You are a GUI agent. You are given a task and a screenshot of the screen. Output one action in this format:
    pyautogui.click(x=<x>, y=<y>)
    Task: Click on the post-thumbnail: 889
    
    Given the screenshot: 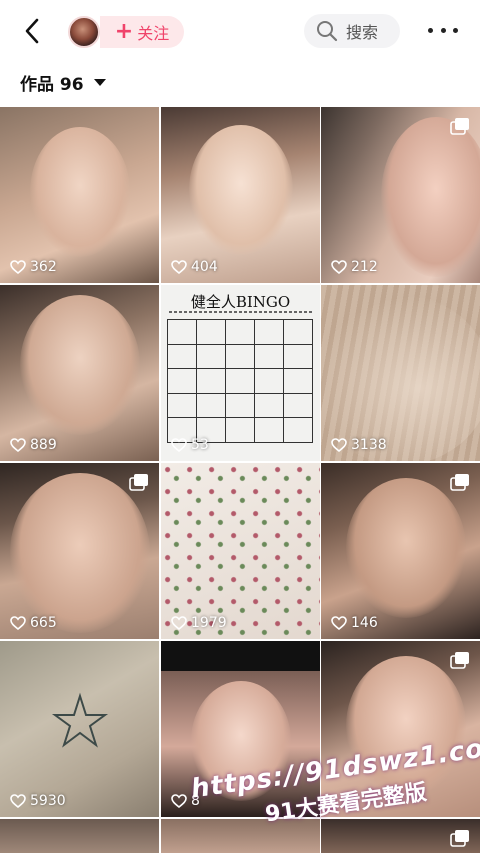 What is the action you would take?
    pyautogui.click(x=79, y=373)
    